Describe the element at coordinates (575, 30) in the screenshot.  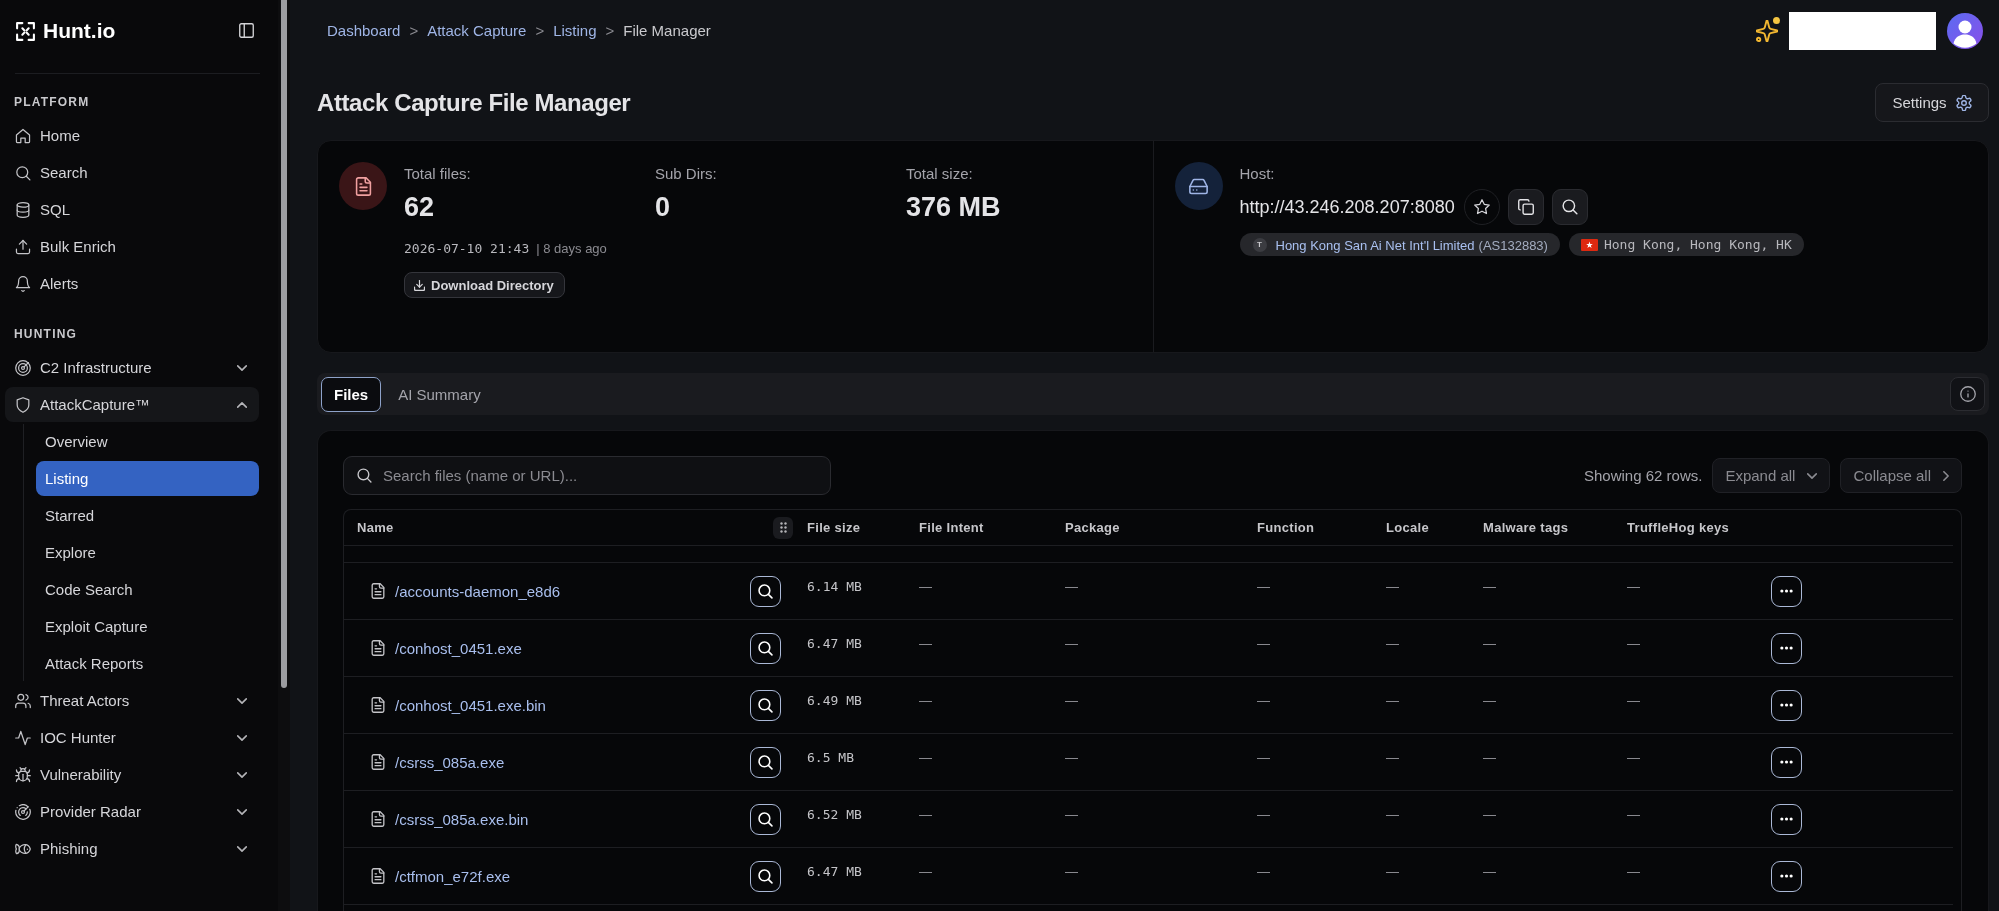
I see `breadcrumb-link: Listing` at that location.